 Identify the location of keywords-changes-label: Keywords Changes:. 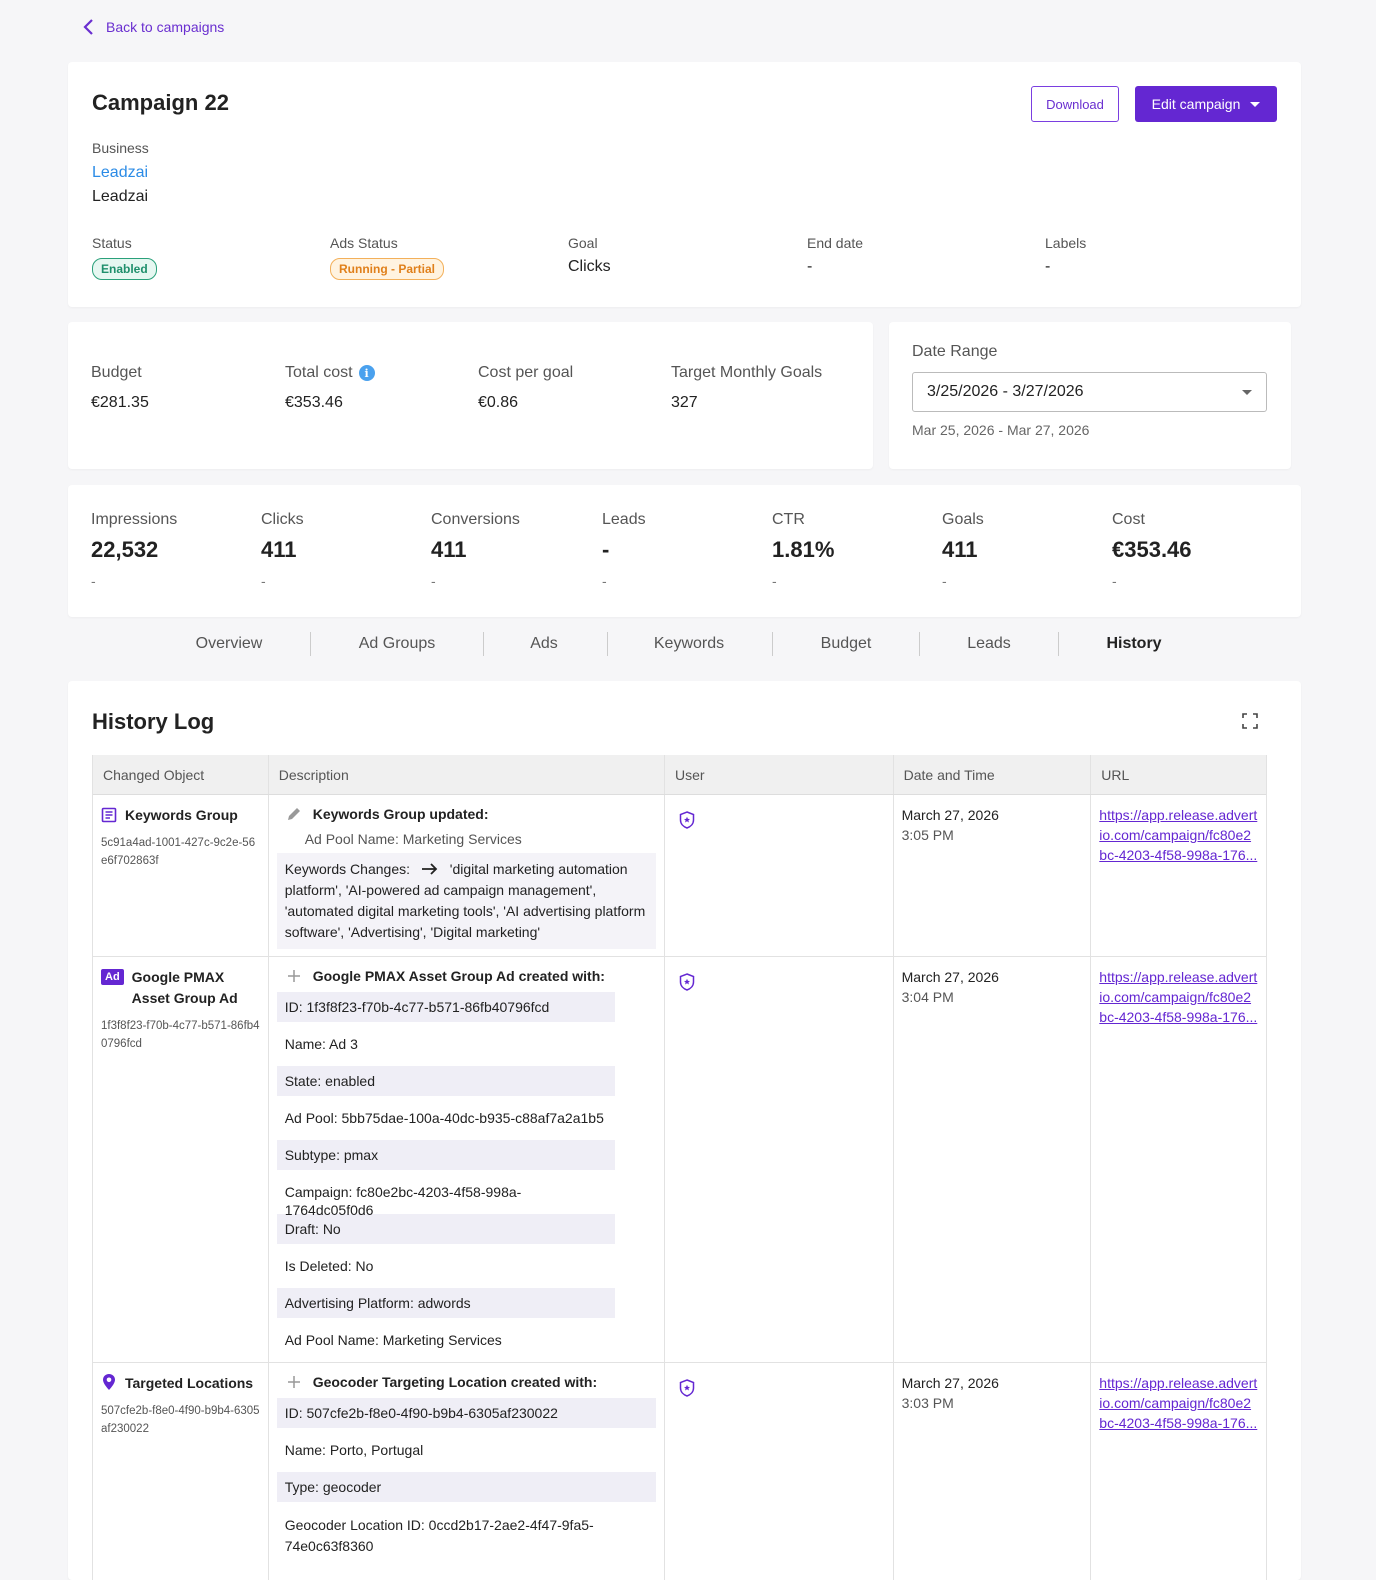
(347, 869).